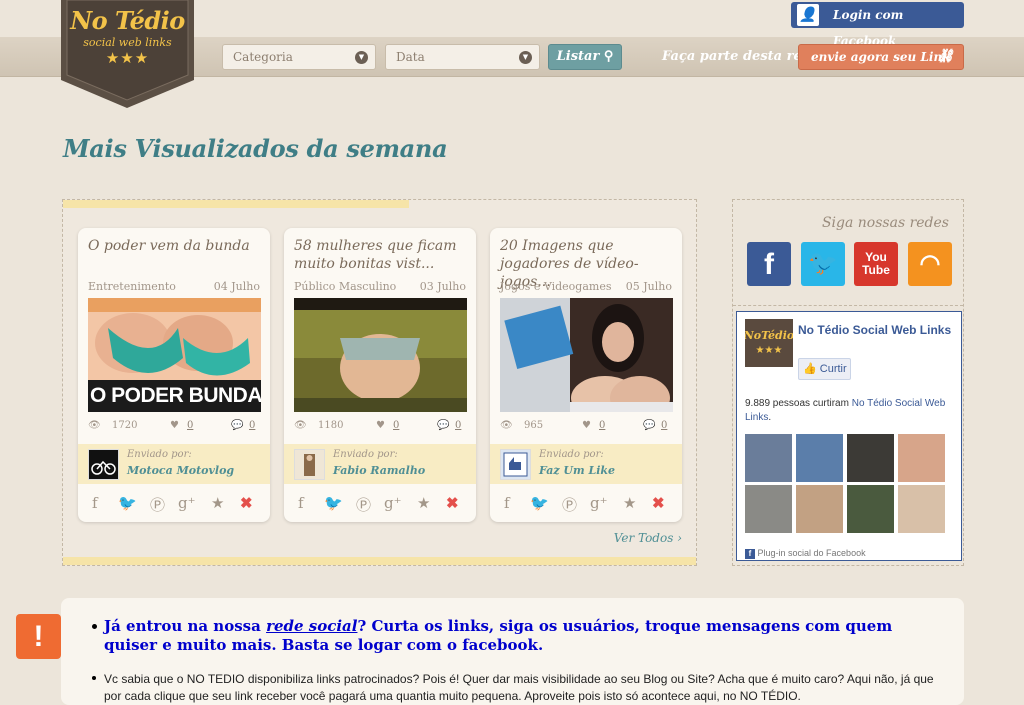  What do you see at coordinates (555, 286) in the screenshot?
I see `card-category: Jogos e Videogames` at bounding box center [555, 286].